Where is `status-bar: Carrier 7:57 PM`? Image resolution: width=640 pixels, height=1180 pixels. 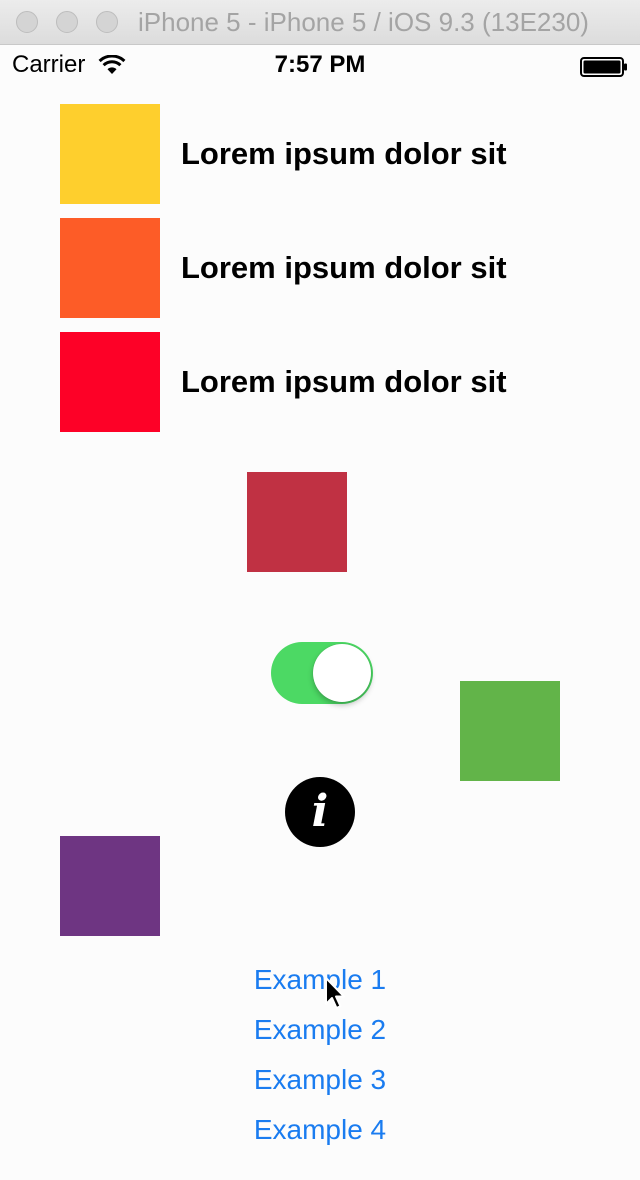 status-bar: Carrier 7:57 PM is located at coordinates (320, 65).